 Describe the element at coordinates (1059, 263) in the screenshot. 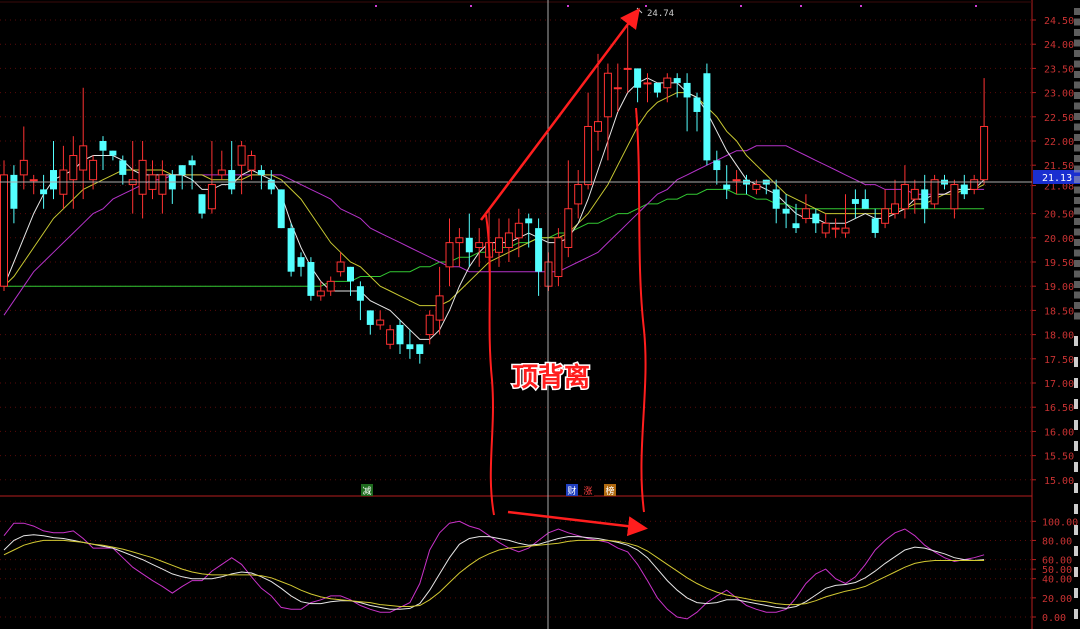

I see `y-tick-label: 19.50` at that location.